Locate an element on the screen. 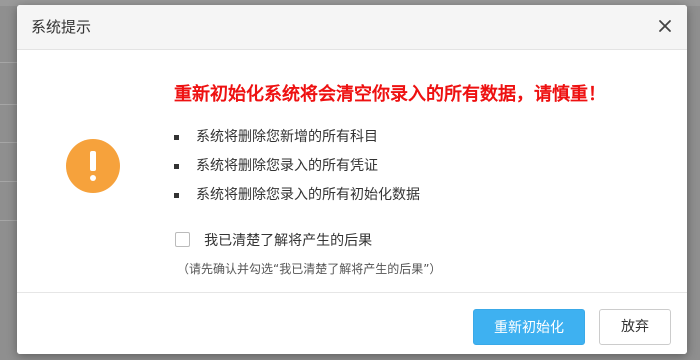 The height and width of the screenshot is (360, 700). list-item: 系统将删除您新增的所有科目 is located at coordinates (297, 137).